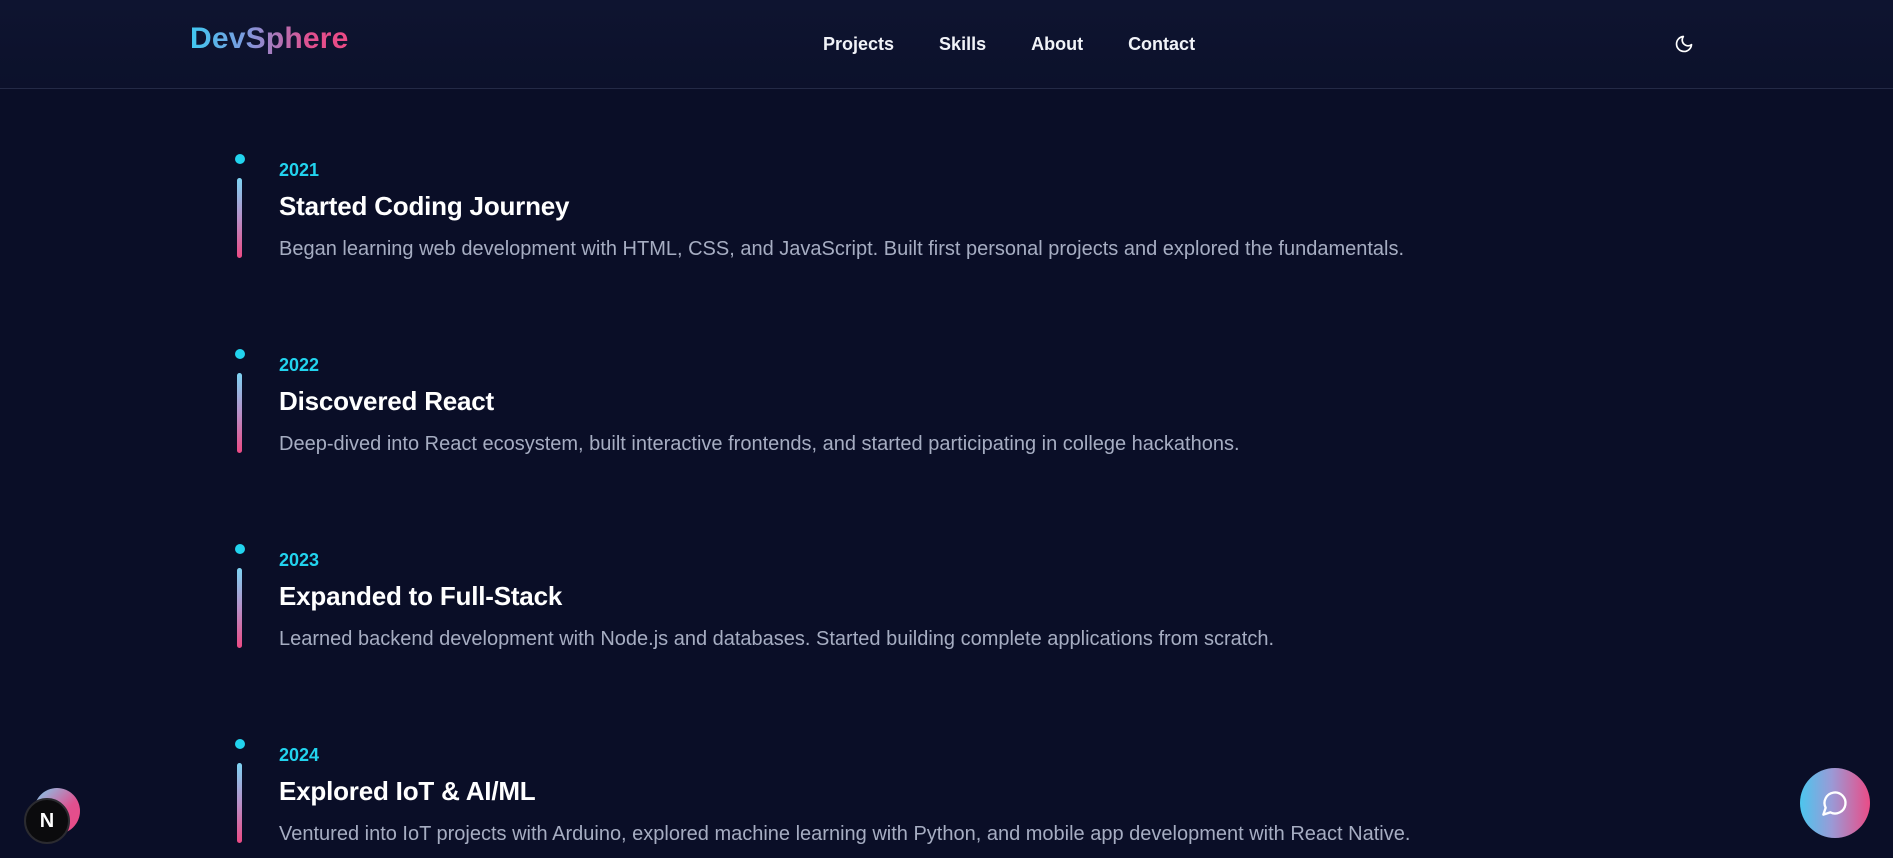  Describe the element at coordinates (299, 170) in the screenshot. I see `timeline-year: 2021` at that location.